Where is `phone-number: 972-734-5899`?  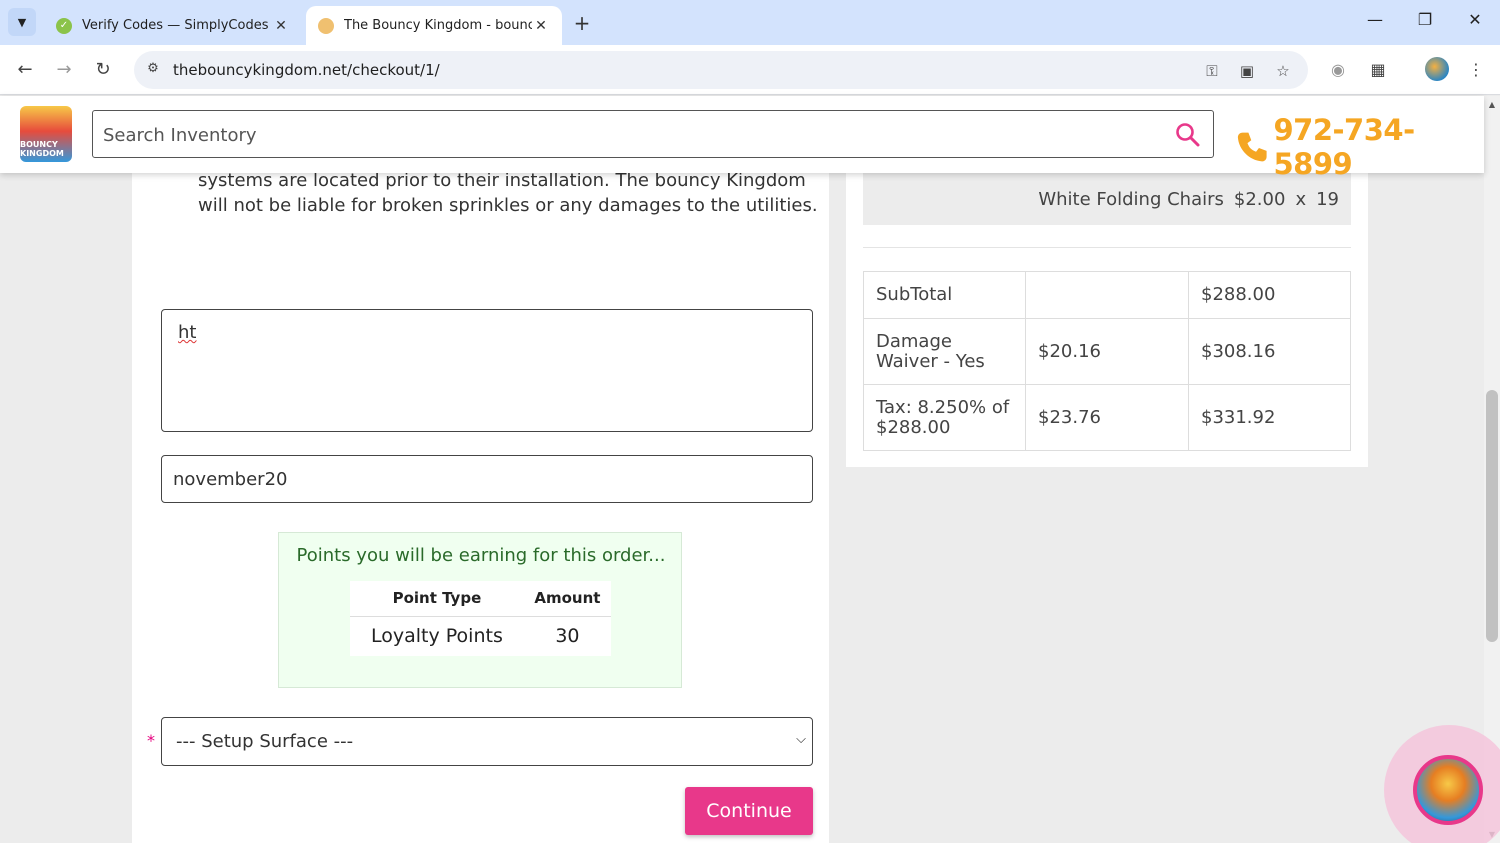 phone-number: 972-734-5899 is located at coordinates (1378, 147).